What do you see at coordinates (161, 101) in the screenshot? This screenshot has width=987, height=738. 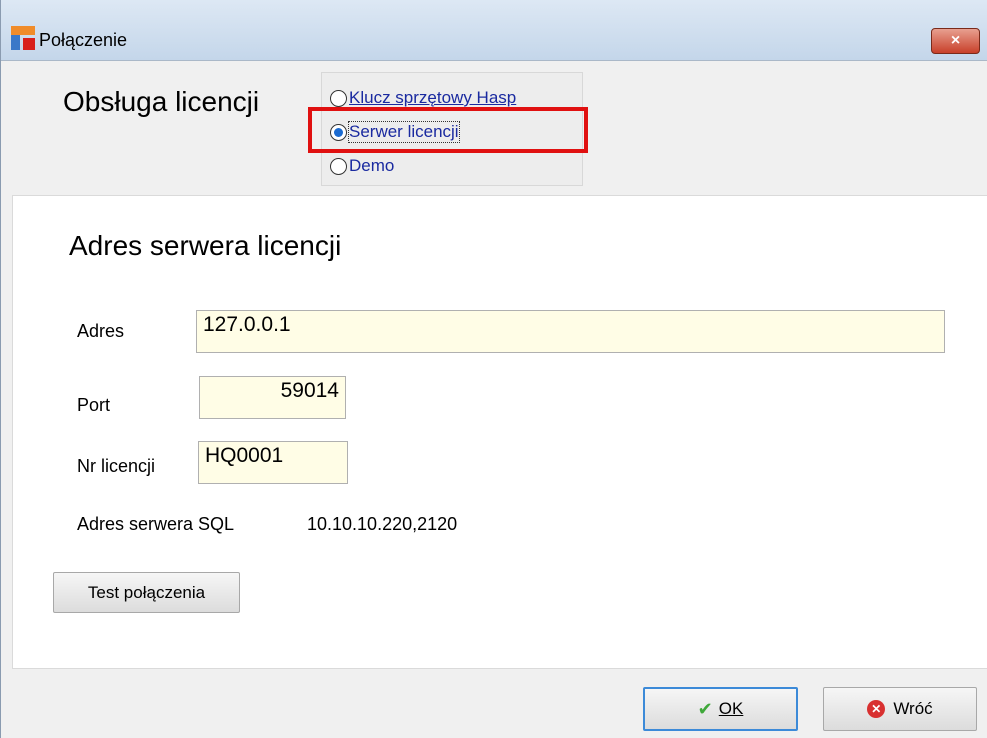 I see `license-handling-label: Obsługa licencji` at bounding box center [161, 101].